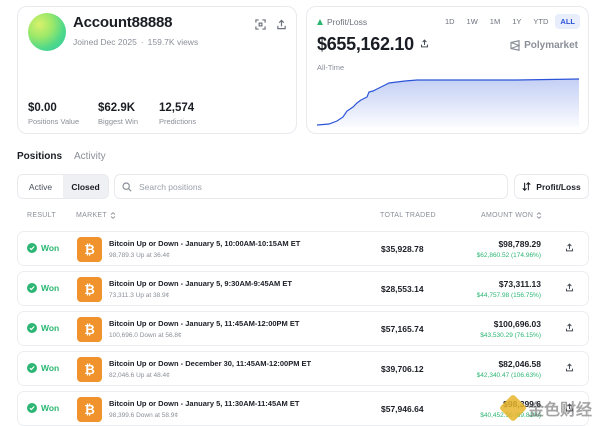 This screenshot has width=600, height=426. I want to click on stat-value: $62.9K, so click(117, 108).